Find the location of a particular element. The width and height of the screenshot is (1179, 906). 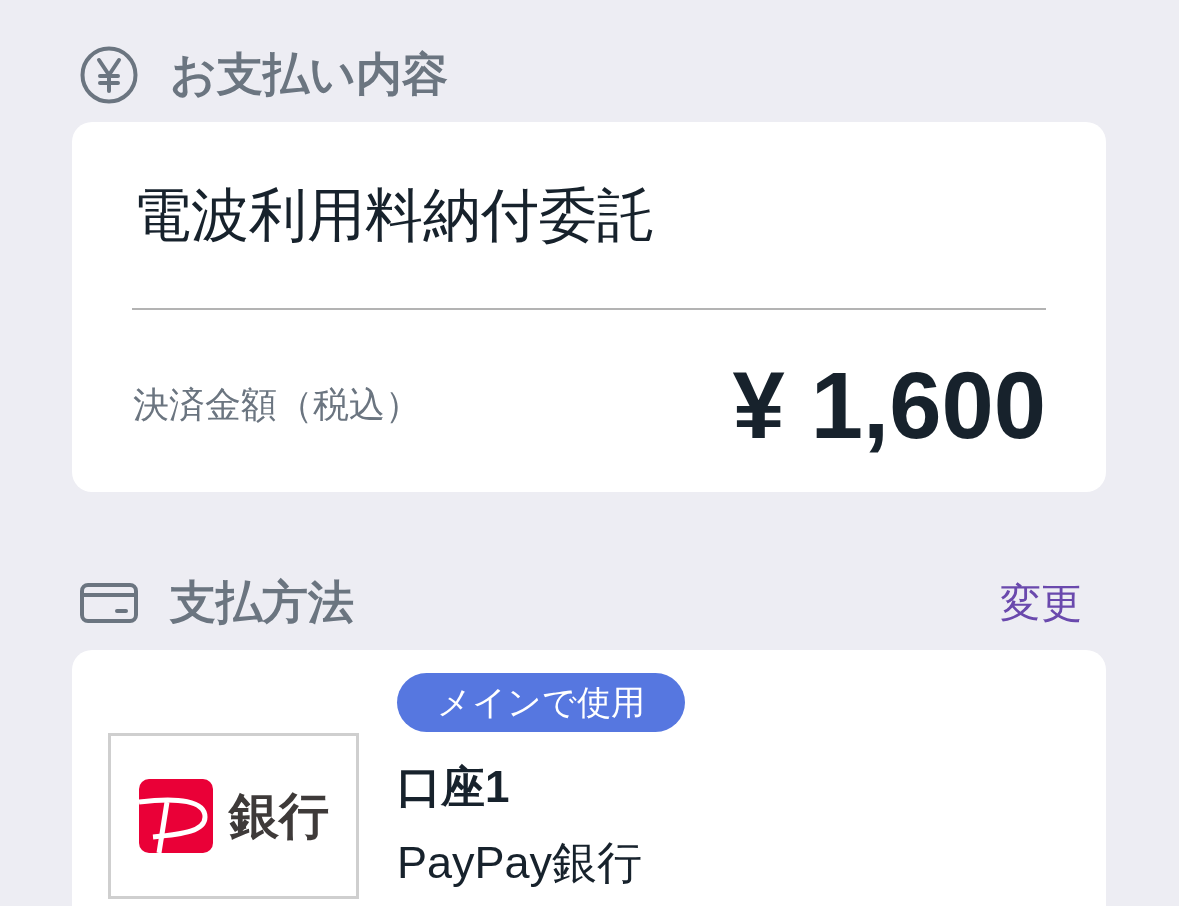

amount-value: ¥ 1,600 is located at coordinates (889, 405).